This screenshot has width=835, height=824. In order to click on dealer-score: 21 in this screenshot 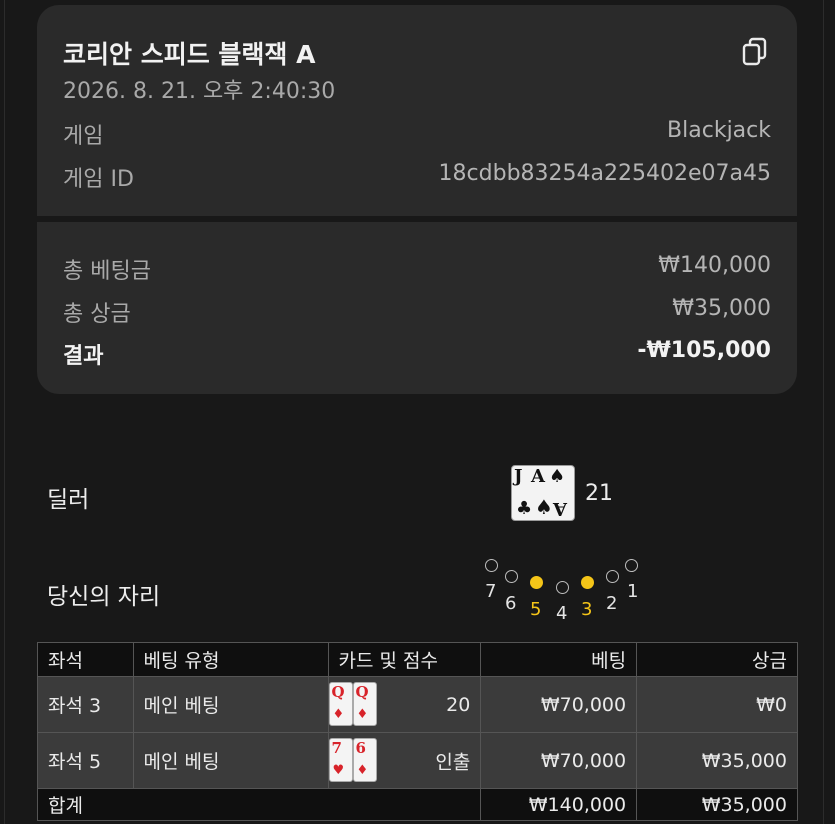, I will do `click(599, 493)`.